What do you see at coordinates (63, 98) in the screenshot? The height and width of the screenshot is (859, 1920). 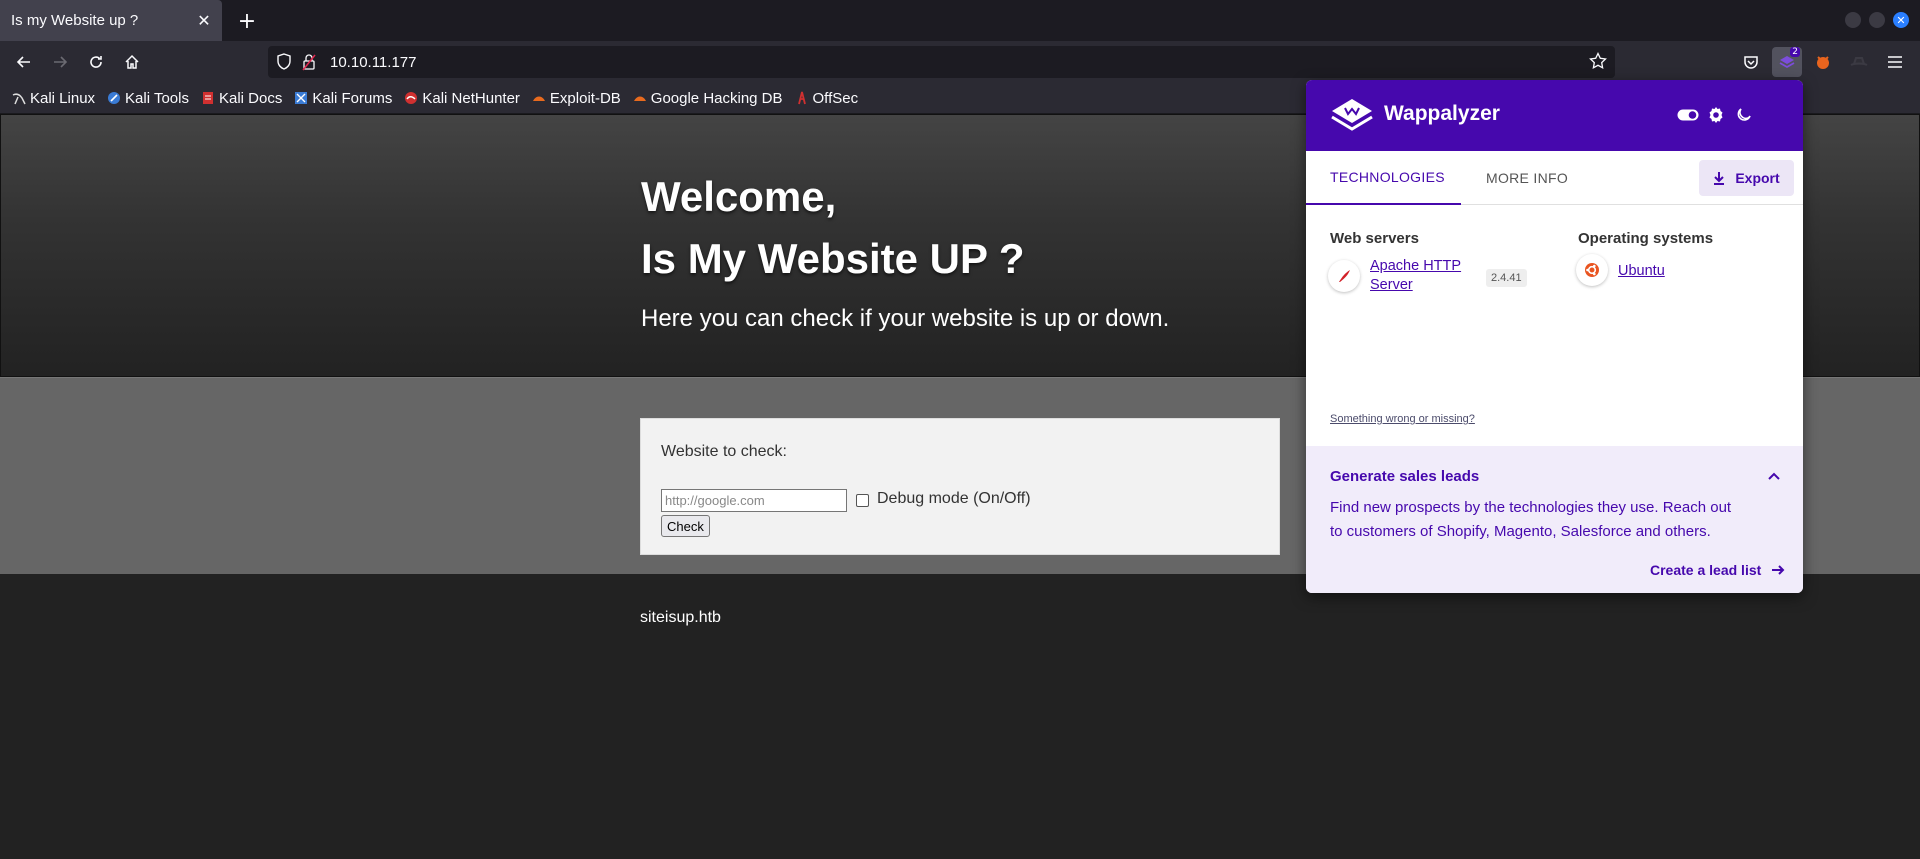 I see `bookmark-label: Kali Linux` at bounding box center [63, 98].